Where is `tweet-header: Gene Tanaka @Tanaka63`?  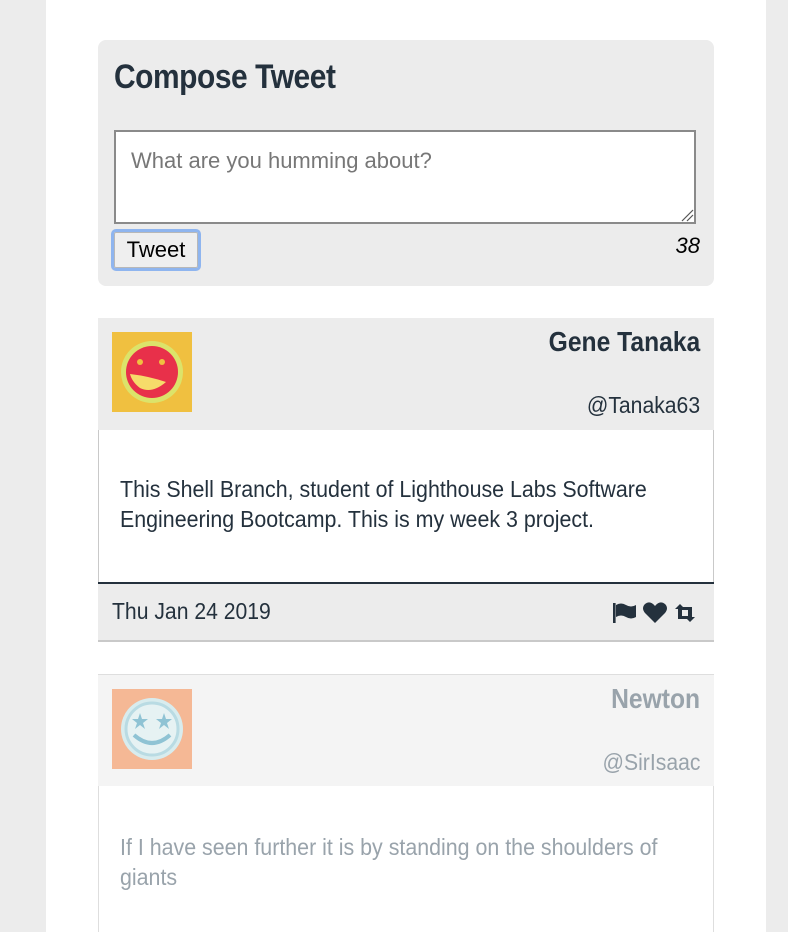
tweet-header: Gene Tanaka @Tanaka63 is located at coordinates (406, 374).